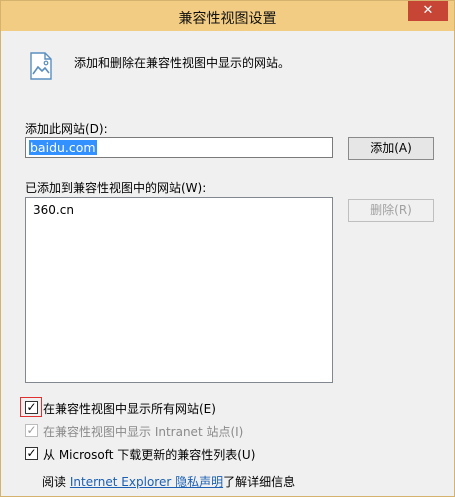 The image size is (455, 497). What do you see at coordinates (391, 210) in the screenshot?
I see `remove-button: 删除(R)` at bounding box center [391, 210].